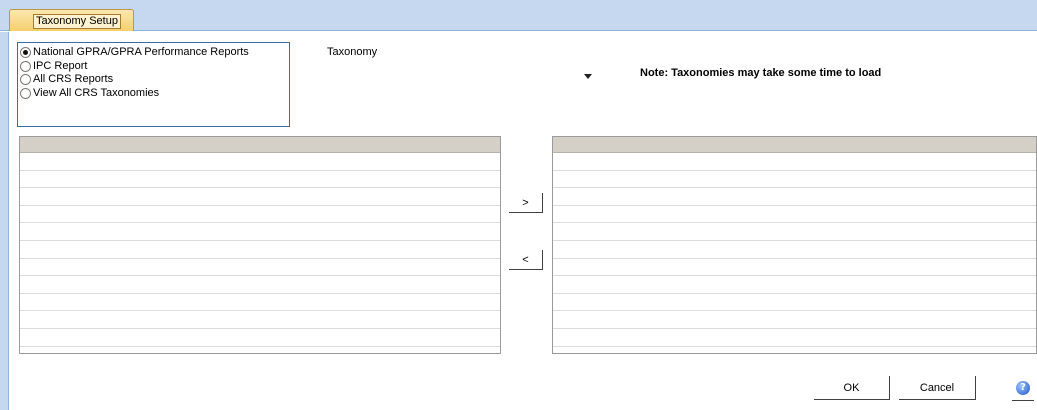  What do you see at coordinates (73, 79) in the screenshot?
I see `radio-label: All CRS Reports` at bounding box center [73, 79].